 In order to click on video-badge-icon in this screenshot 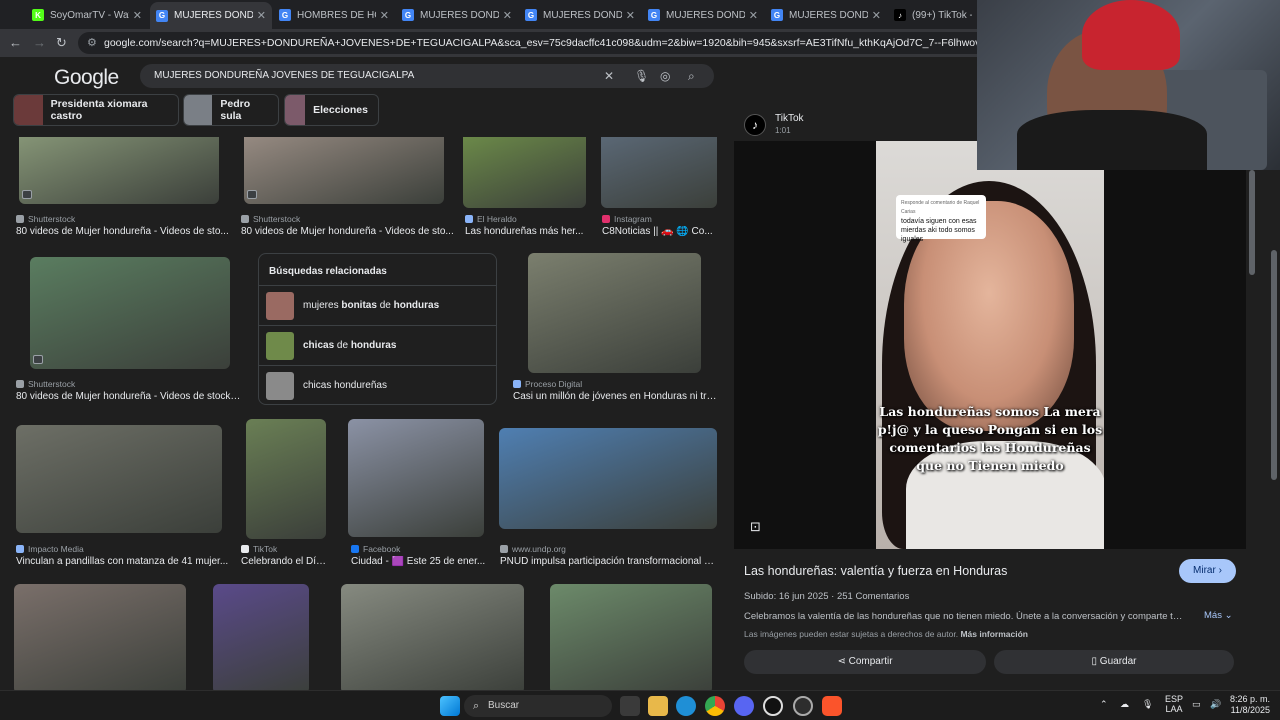, I will do `click(27, 194)`.